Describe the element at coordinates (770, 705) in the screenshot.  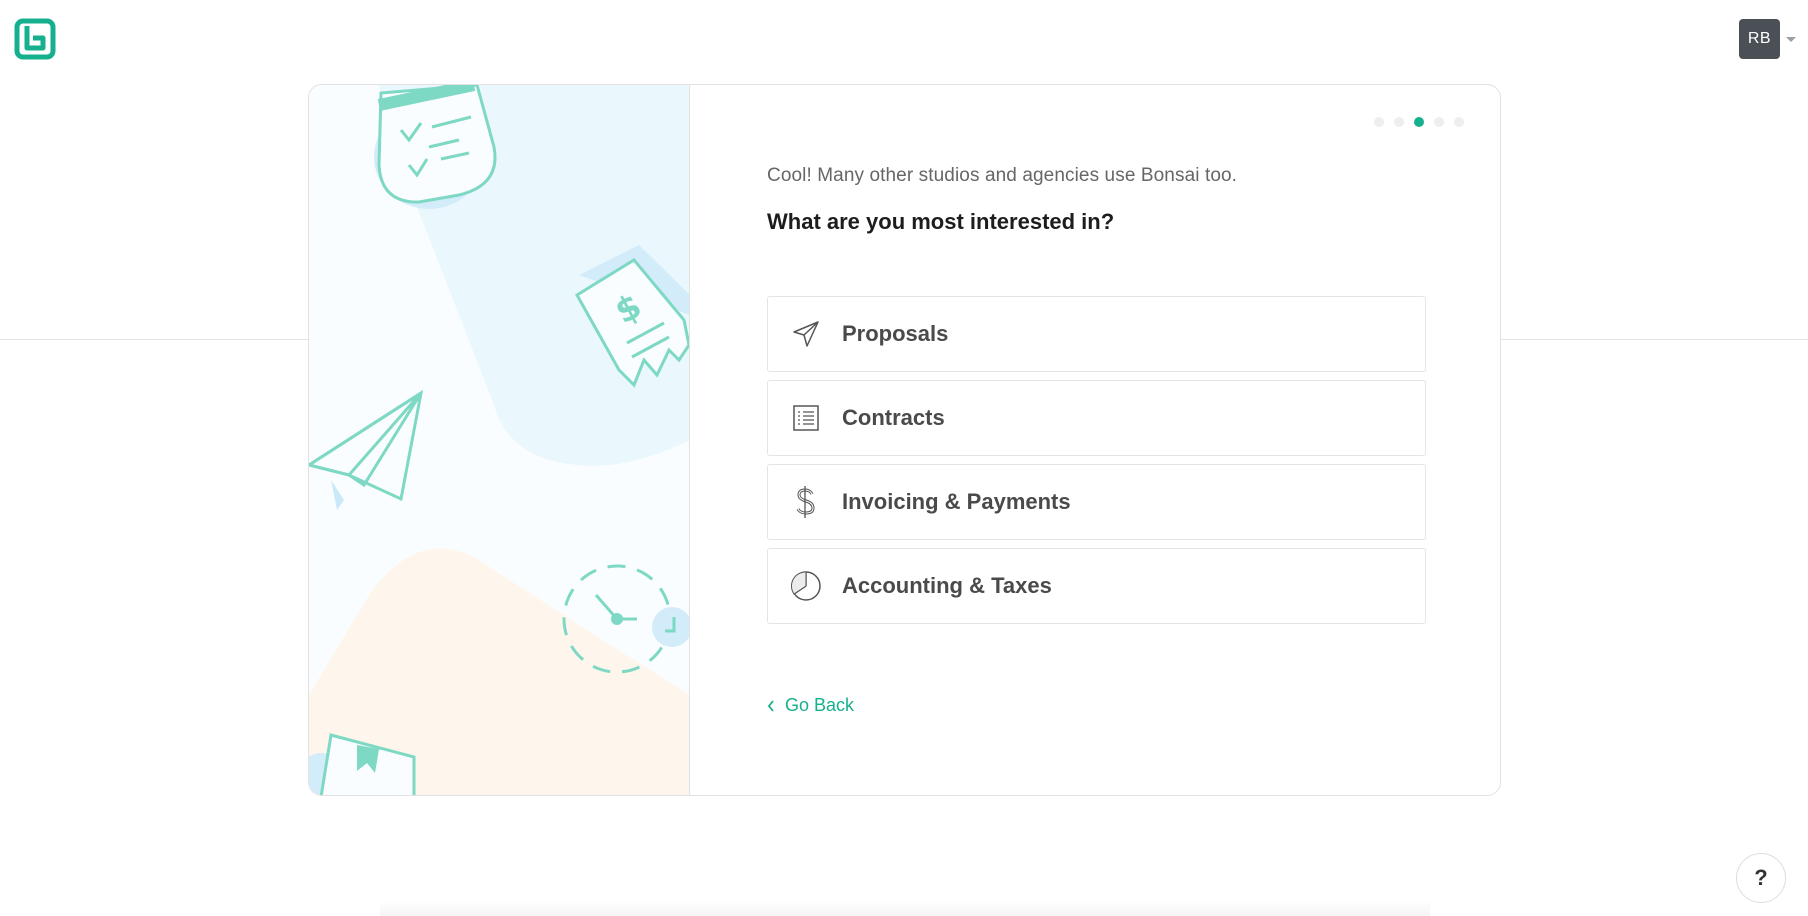
I see `chevron-left-icon` at that location.